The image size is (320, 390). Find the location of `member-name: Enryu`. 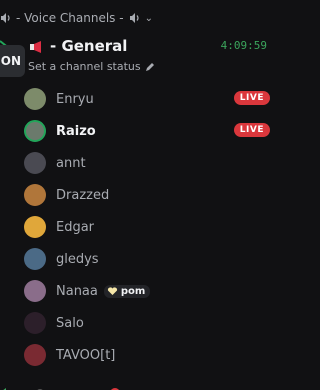

member-name: Enryu is located at coordinates (75, 99).